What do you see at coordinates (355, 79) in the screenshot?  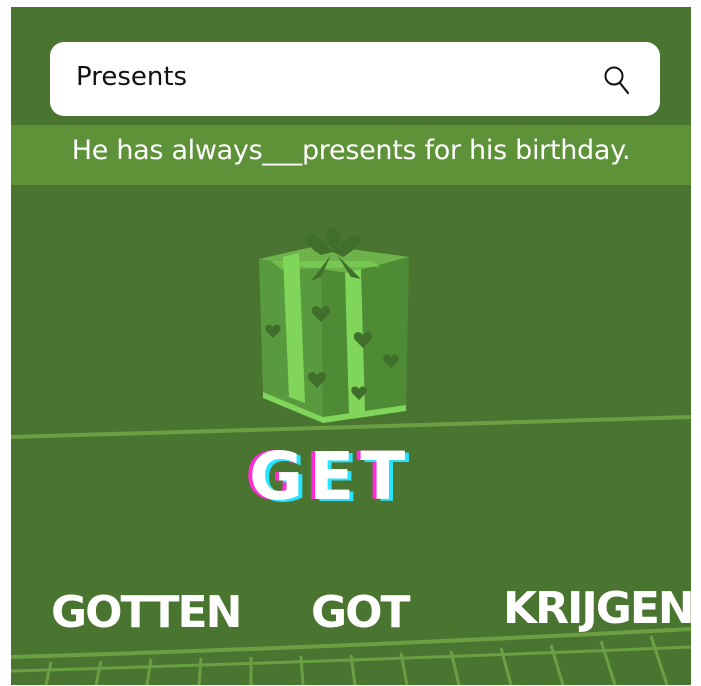 I see `search-bar: Presents` at bounding box center [355, 79].